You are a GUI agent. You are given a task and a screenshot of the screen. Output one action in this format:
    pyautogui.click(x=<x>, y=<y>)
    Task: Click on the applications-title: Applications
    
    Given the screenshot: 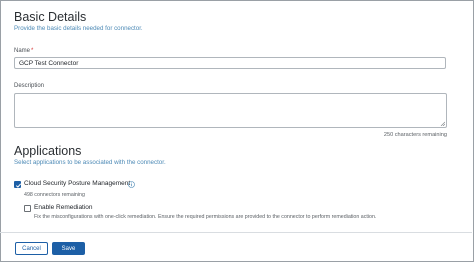 What is the action you would take?
    pyautogui.click(x=48, y=151)
    